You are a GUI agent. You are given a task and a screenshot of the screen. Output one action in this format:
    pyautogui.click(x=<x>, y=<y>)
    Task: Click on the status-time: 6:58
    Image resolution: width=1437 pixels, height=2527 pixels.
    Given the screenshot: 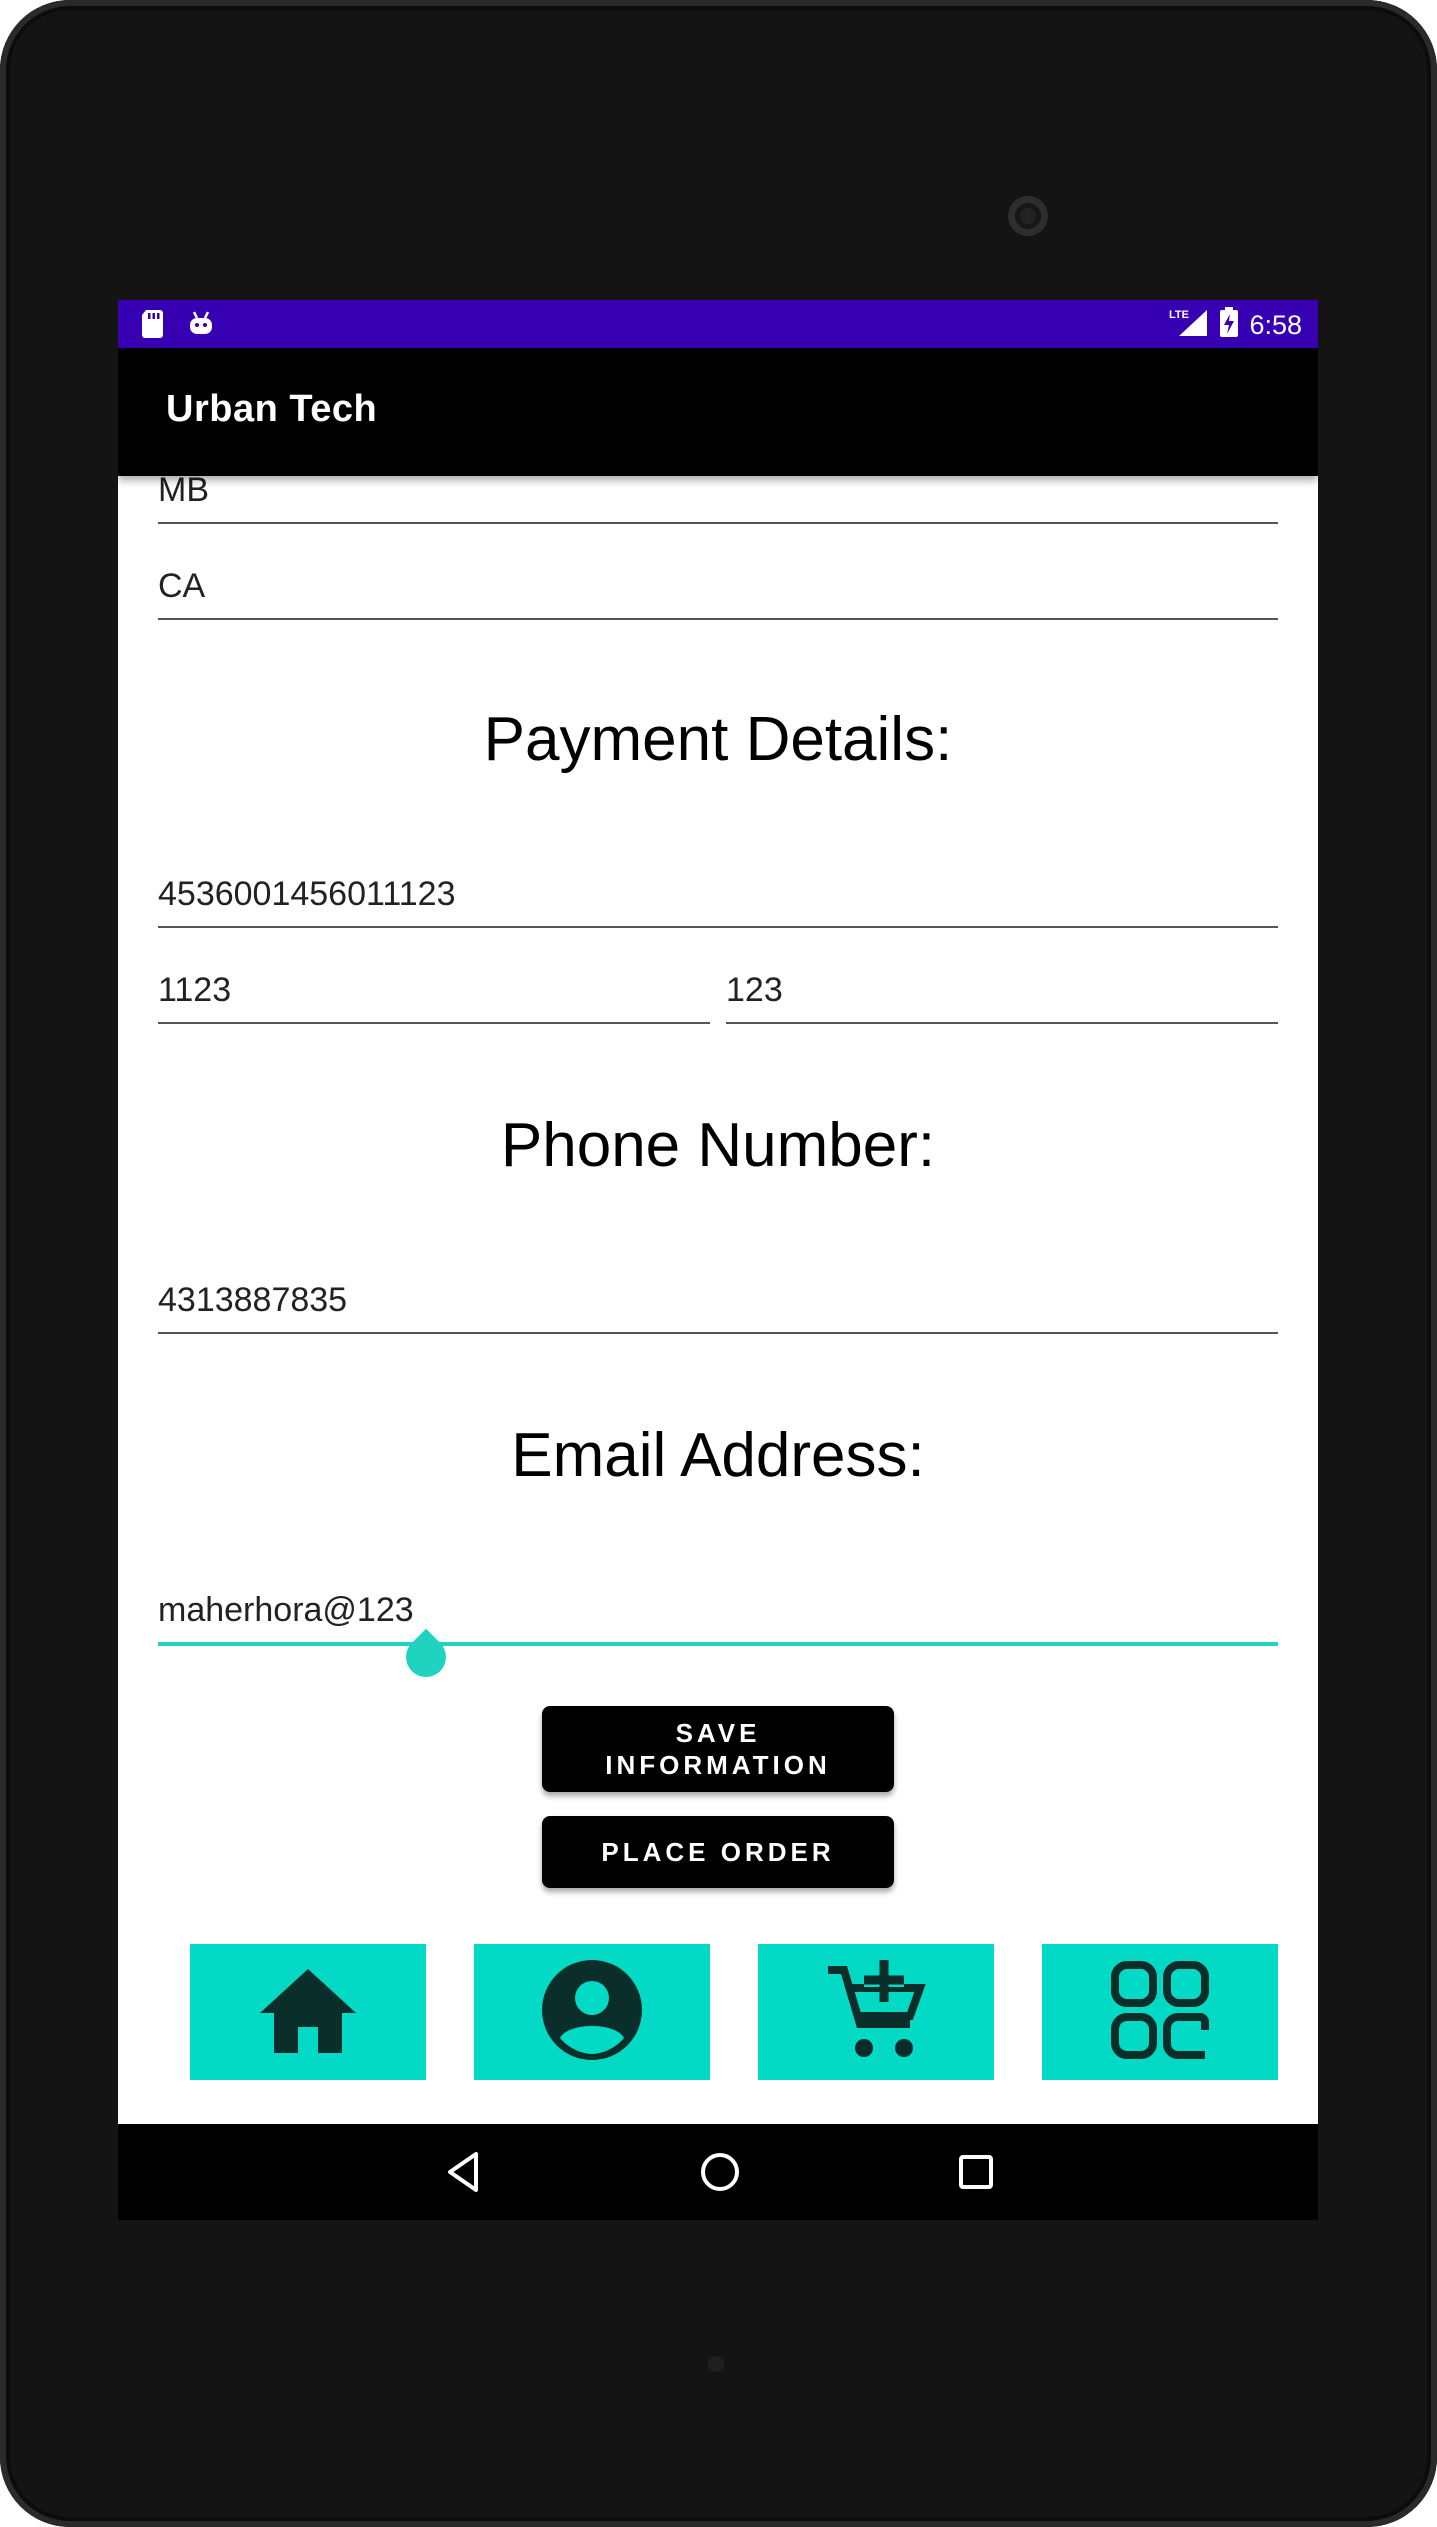 What is the action you would take?
    pyautogui.click(x=1275, y=324)
    